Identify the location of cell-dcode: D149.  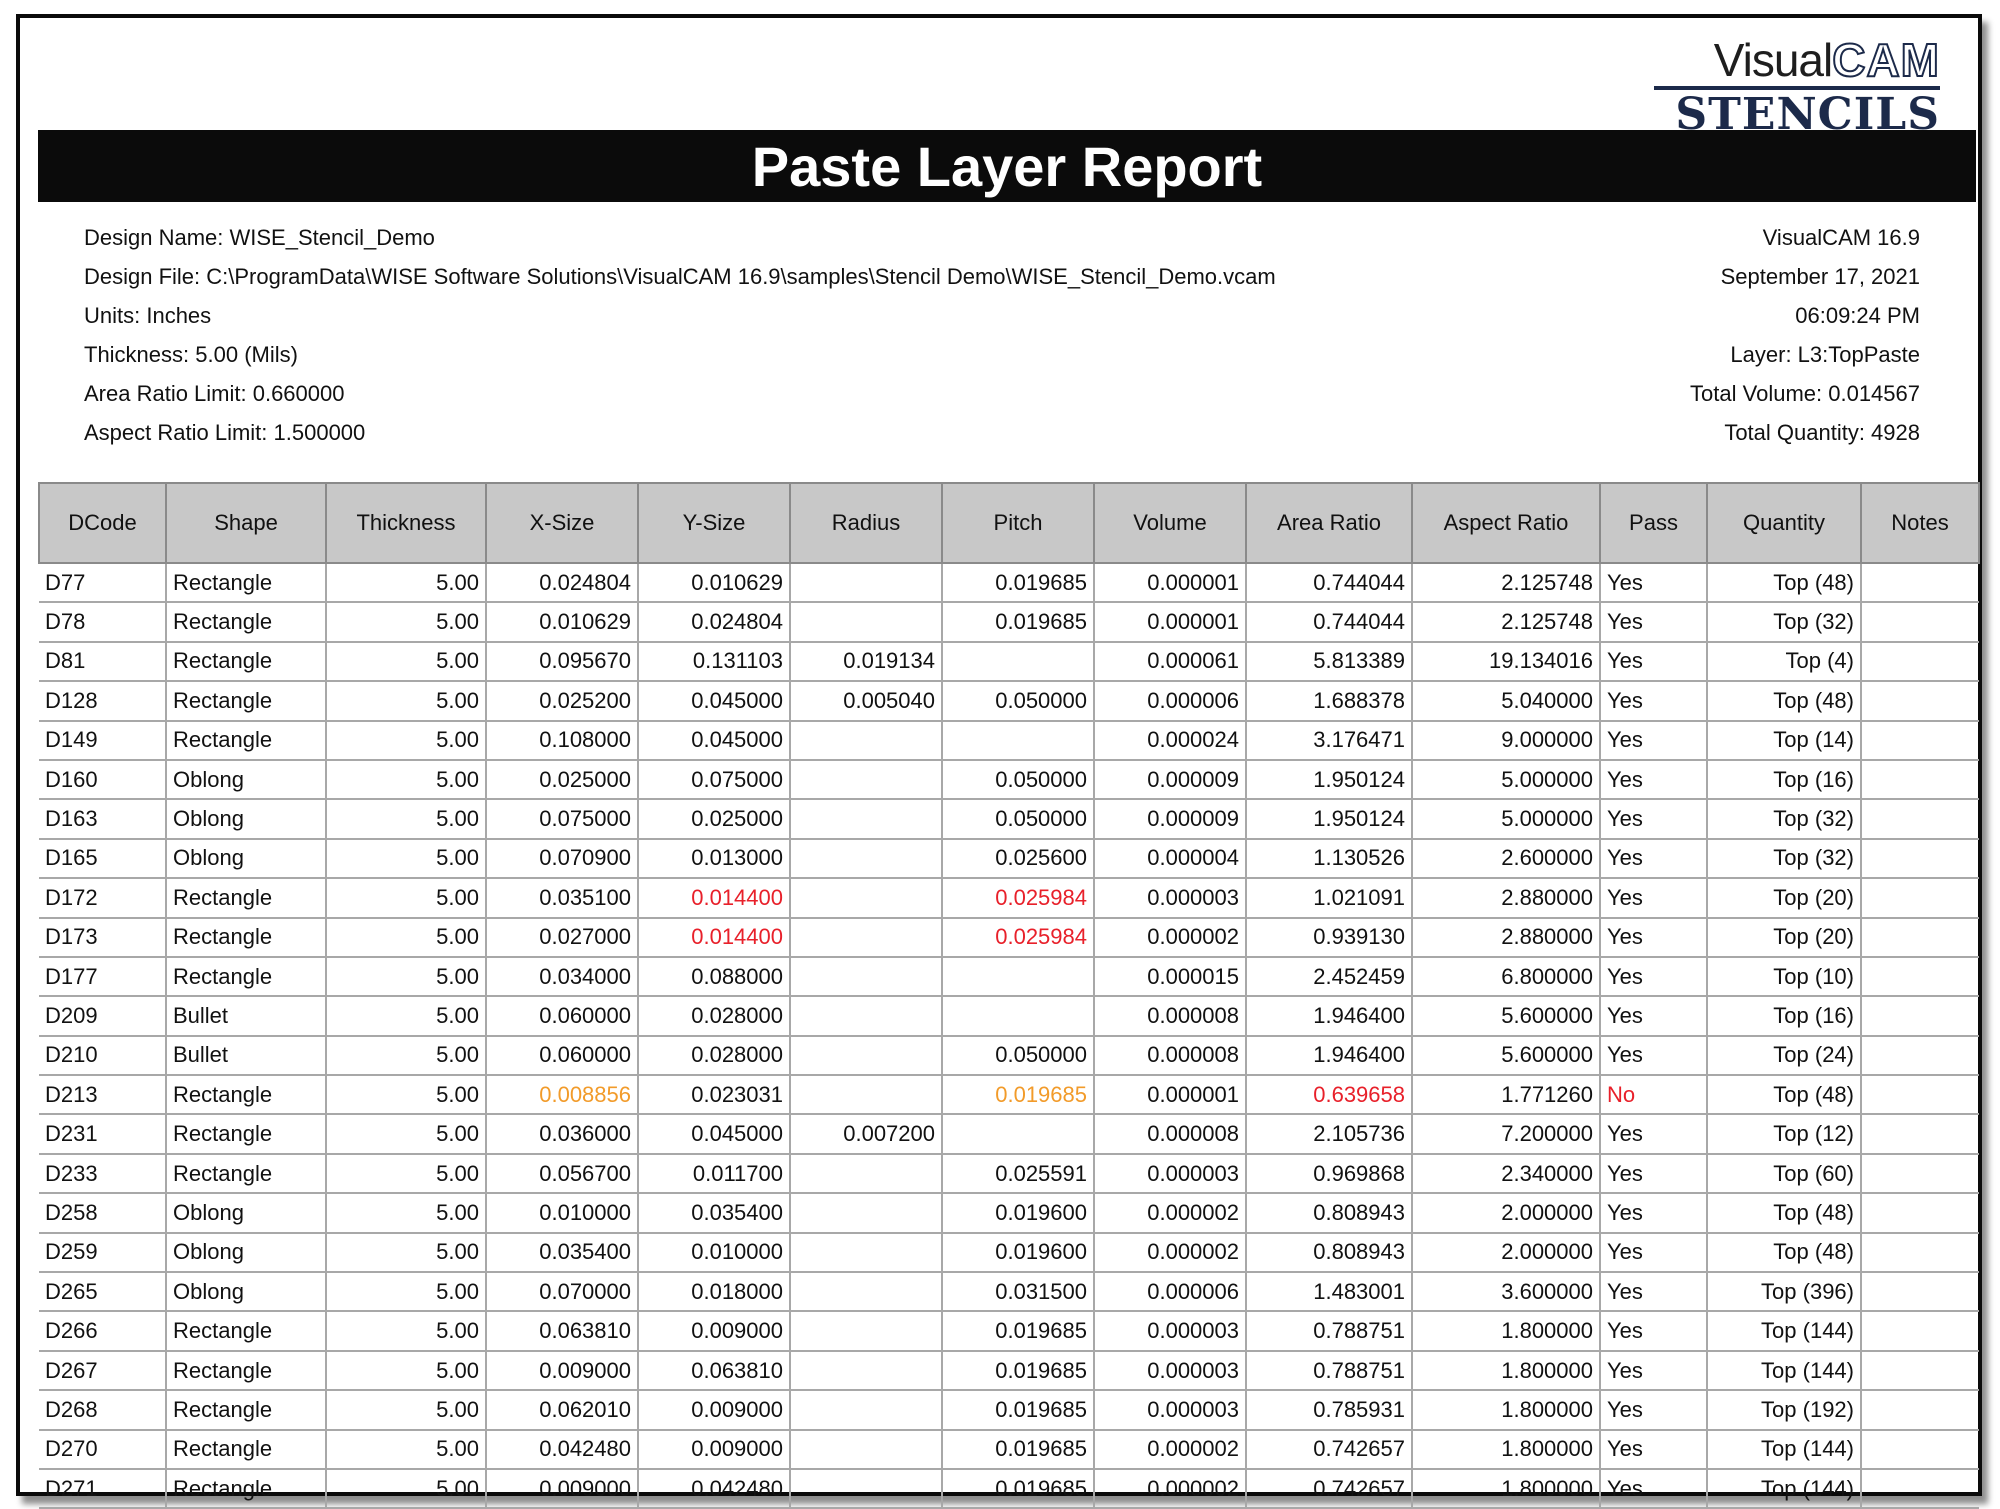
(102, 740).